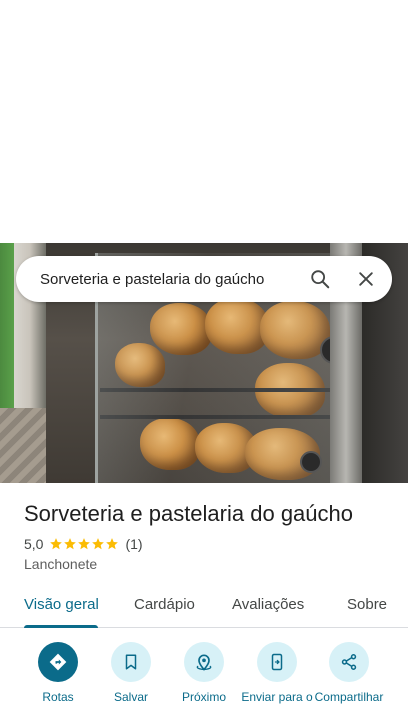  I want to click on photo-knob, so click(311, 462).